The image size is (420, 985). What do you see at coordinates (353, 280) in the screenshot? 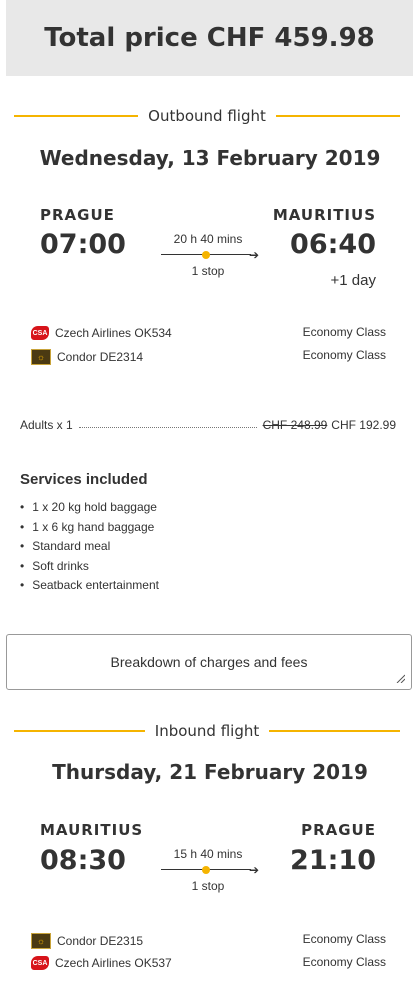
I see `plus-day-indicator: +1 day` at bounding box center [353, 280].